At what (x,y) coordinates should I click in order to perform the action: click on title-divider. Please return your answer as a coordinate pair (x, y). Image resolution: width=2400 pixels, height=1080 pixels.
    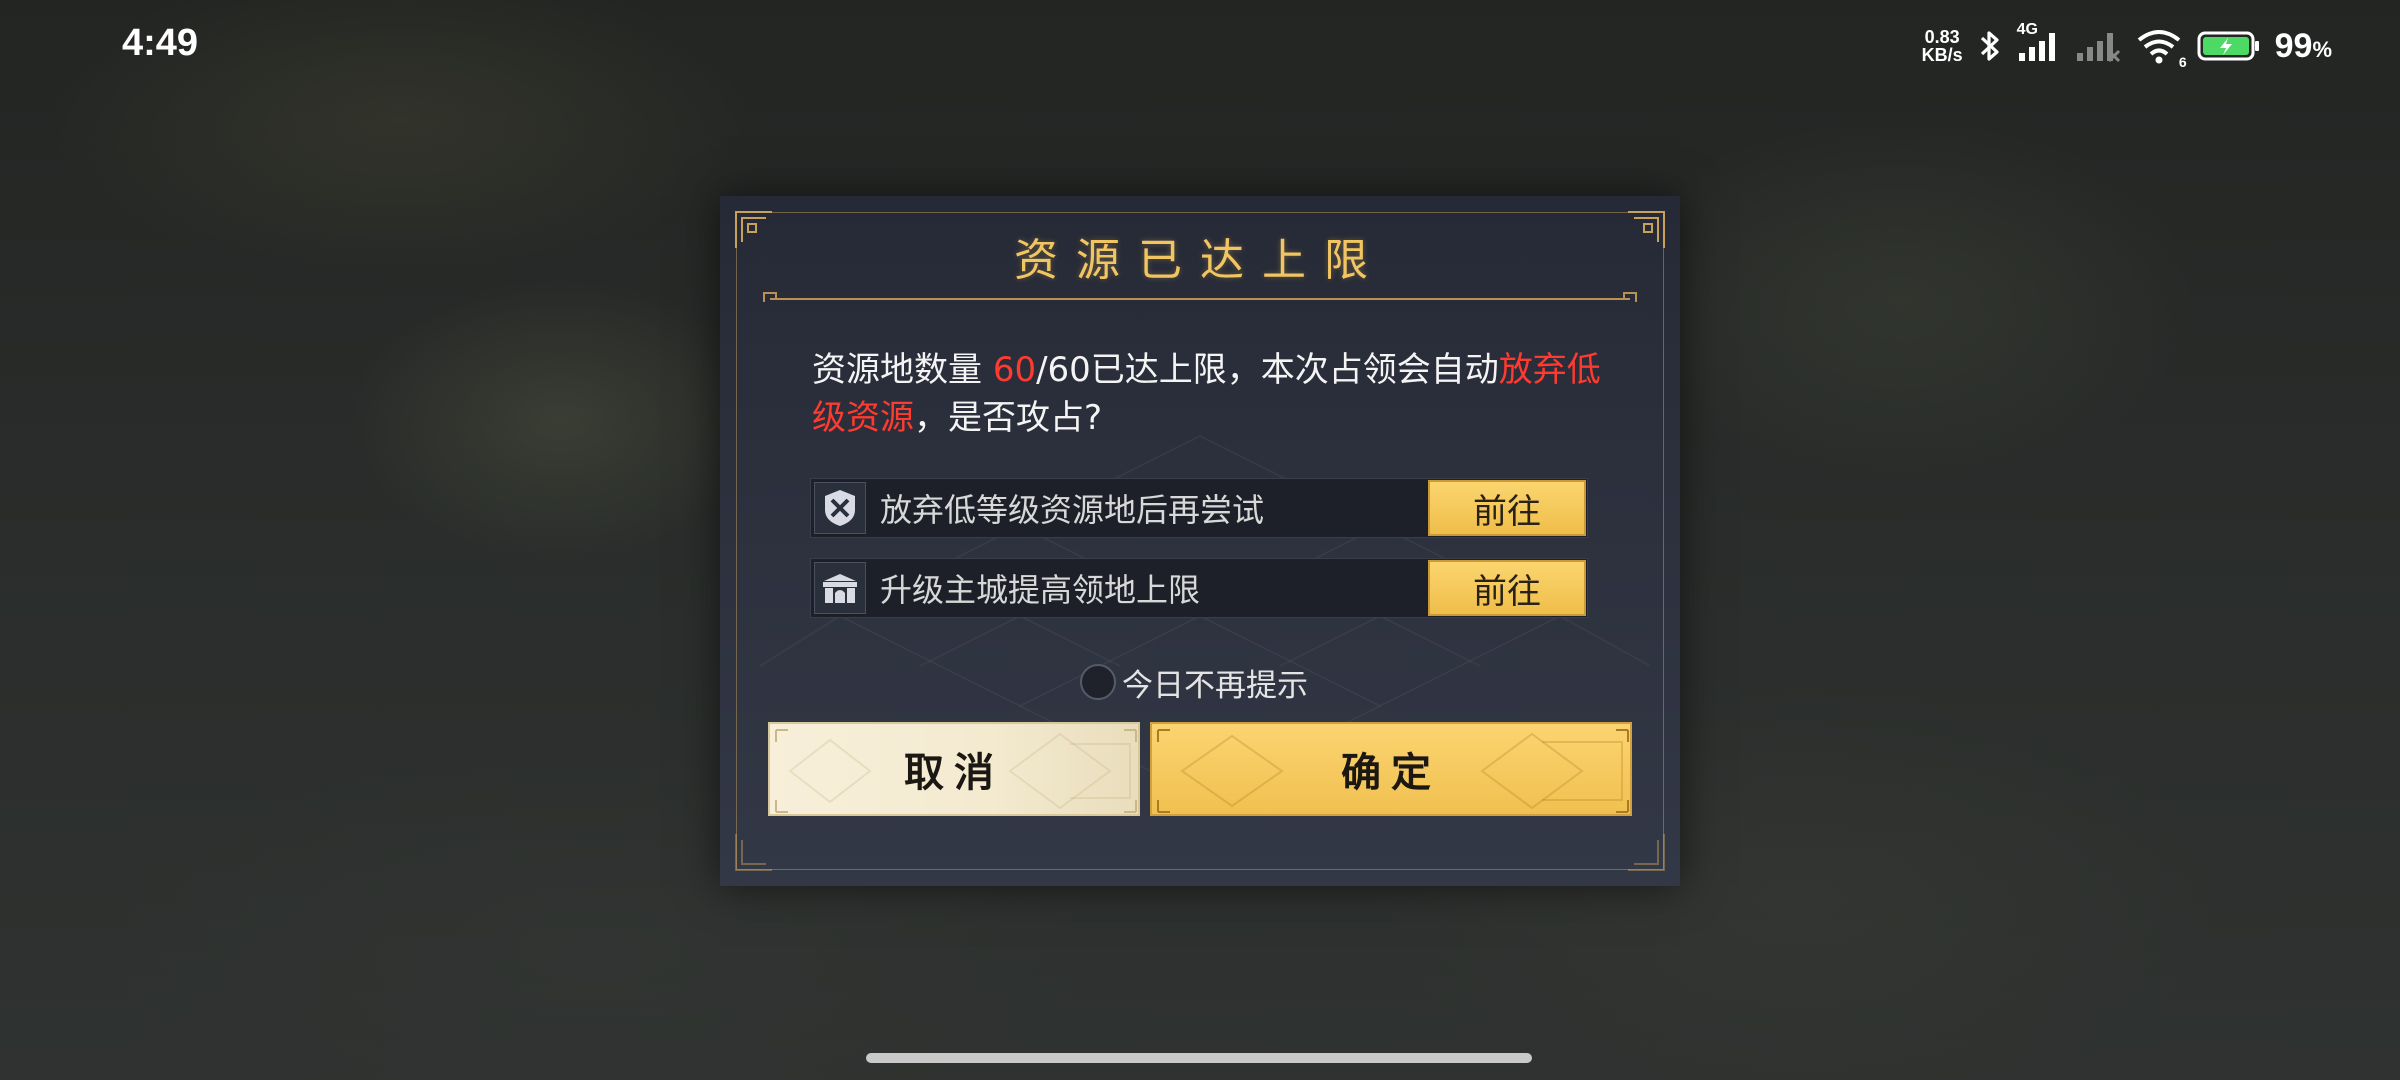
    Looking at the image, I should click on (1200, 297).